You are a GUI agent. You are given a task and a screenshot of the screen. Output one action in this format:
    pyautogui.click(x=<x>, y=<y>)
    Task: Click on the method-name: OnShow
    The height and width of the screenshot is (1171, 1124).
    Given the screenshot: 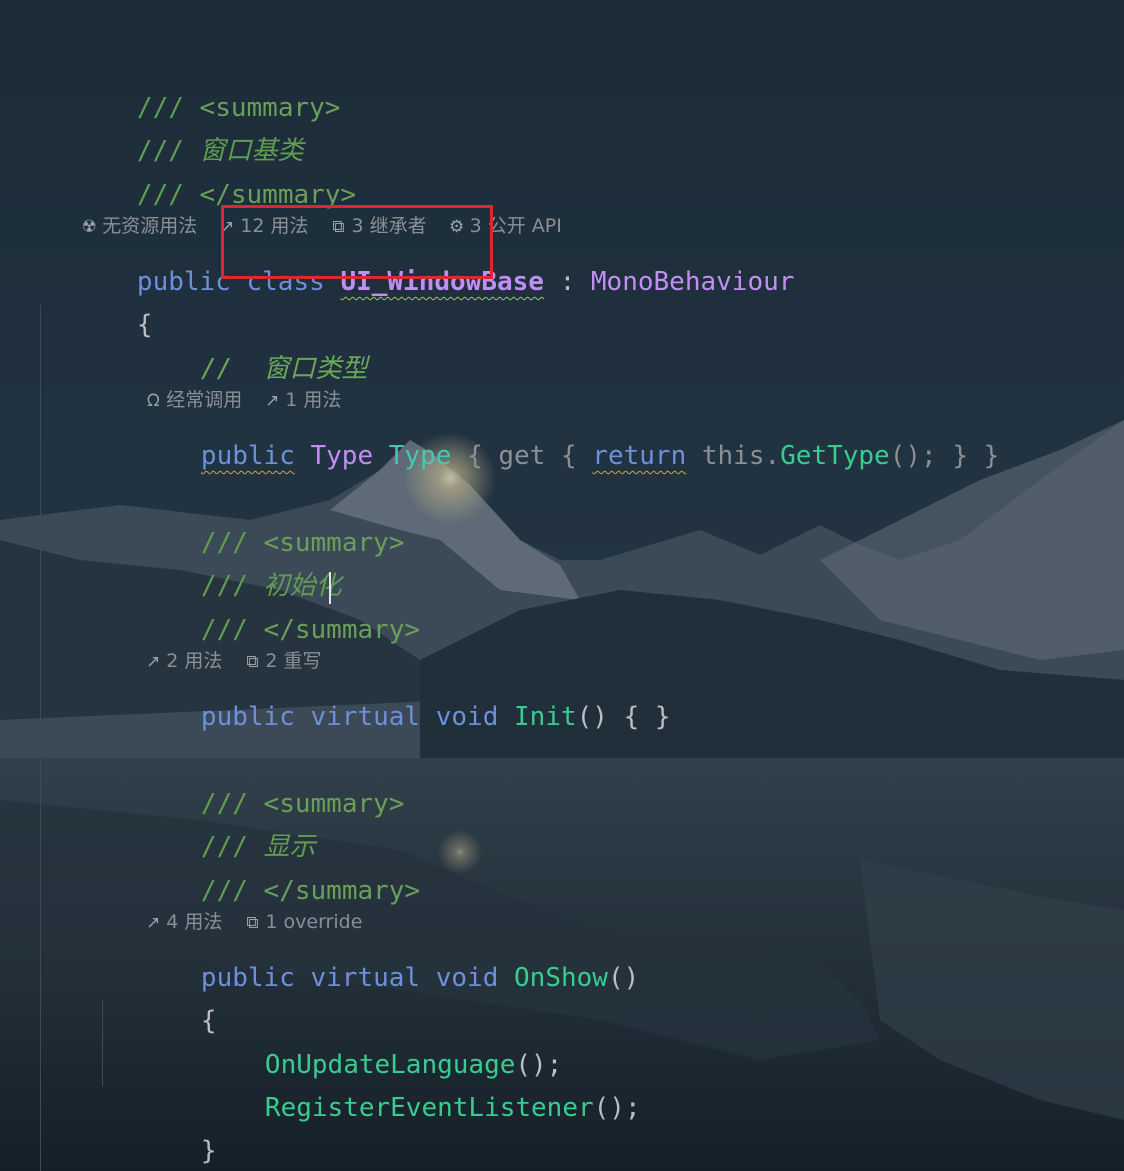 What is the action you would take?
    pyautogui.click(x=561, y=978)
    